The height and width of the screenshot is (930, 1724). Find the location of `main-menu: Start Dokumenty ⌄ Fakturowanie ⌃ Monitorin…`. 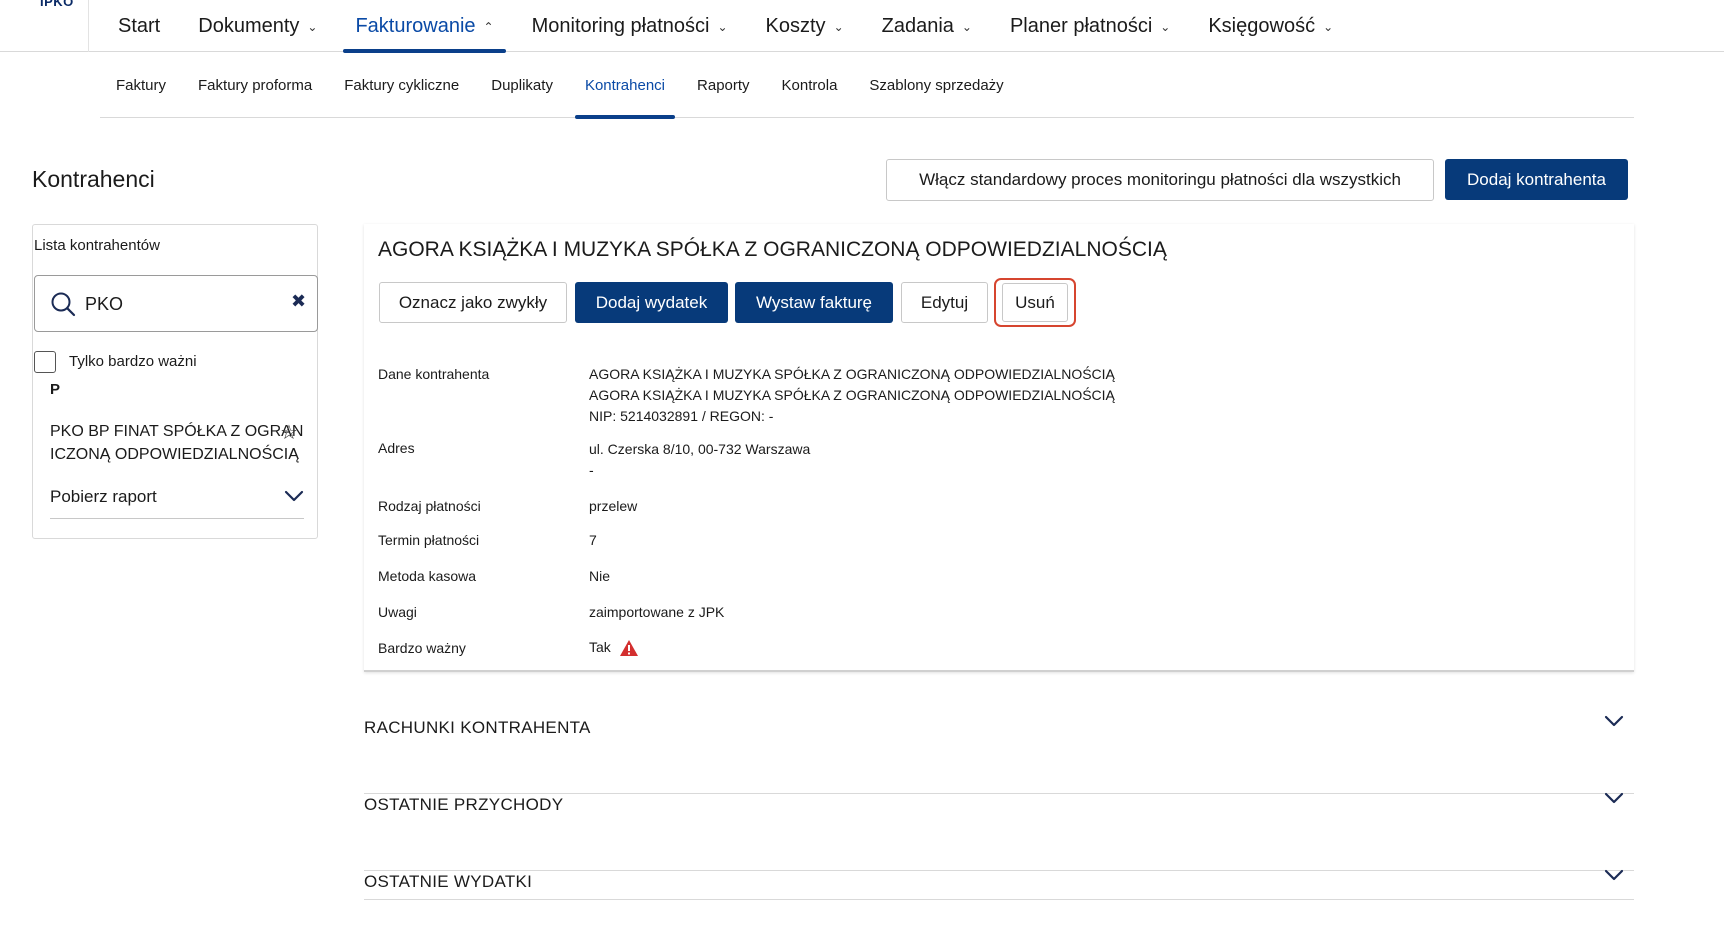

main-menu: Start Dokumenty ⌄ Fakturowanie ⌃ Monitorin… is located at coordinates (732, 26).